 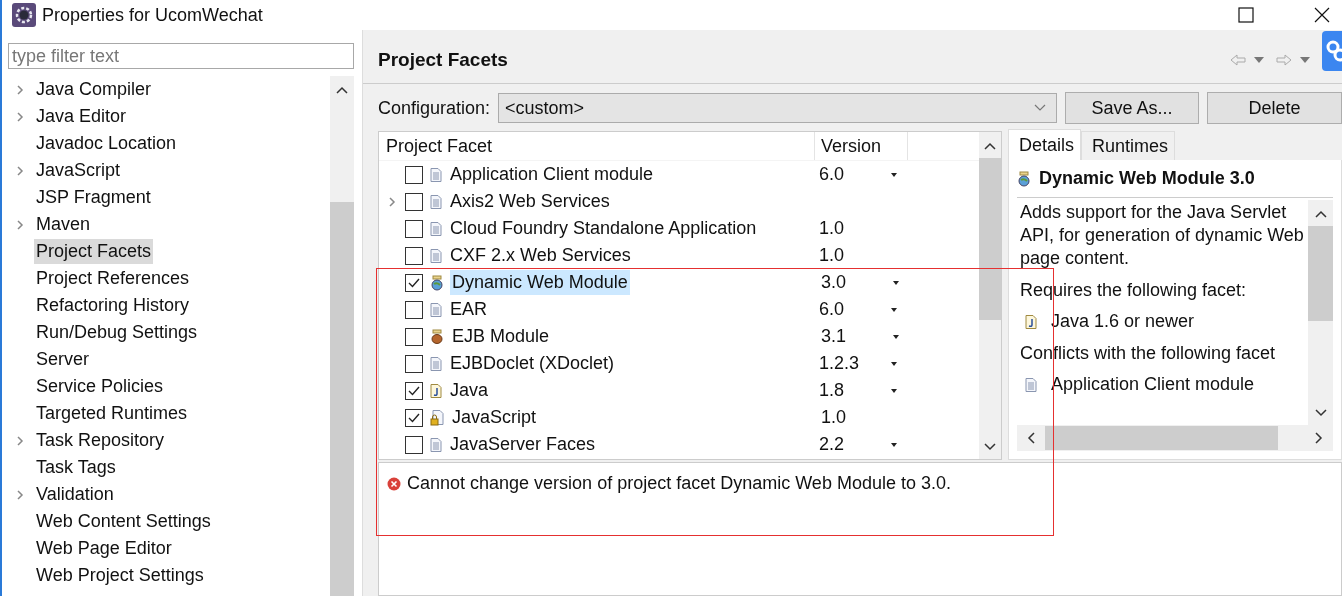 I want to click on tree-item: Java Editor, so click(x=81, y=116).